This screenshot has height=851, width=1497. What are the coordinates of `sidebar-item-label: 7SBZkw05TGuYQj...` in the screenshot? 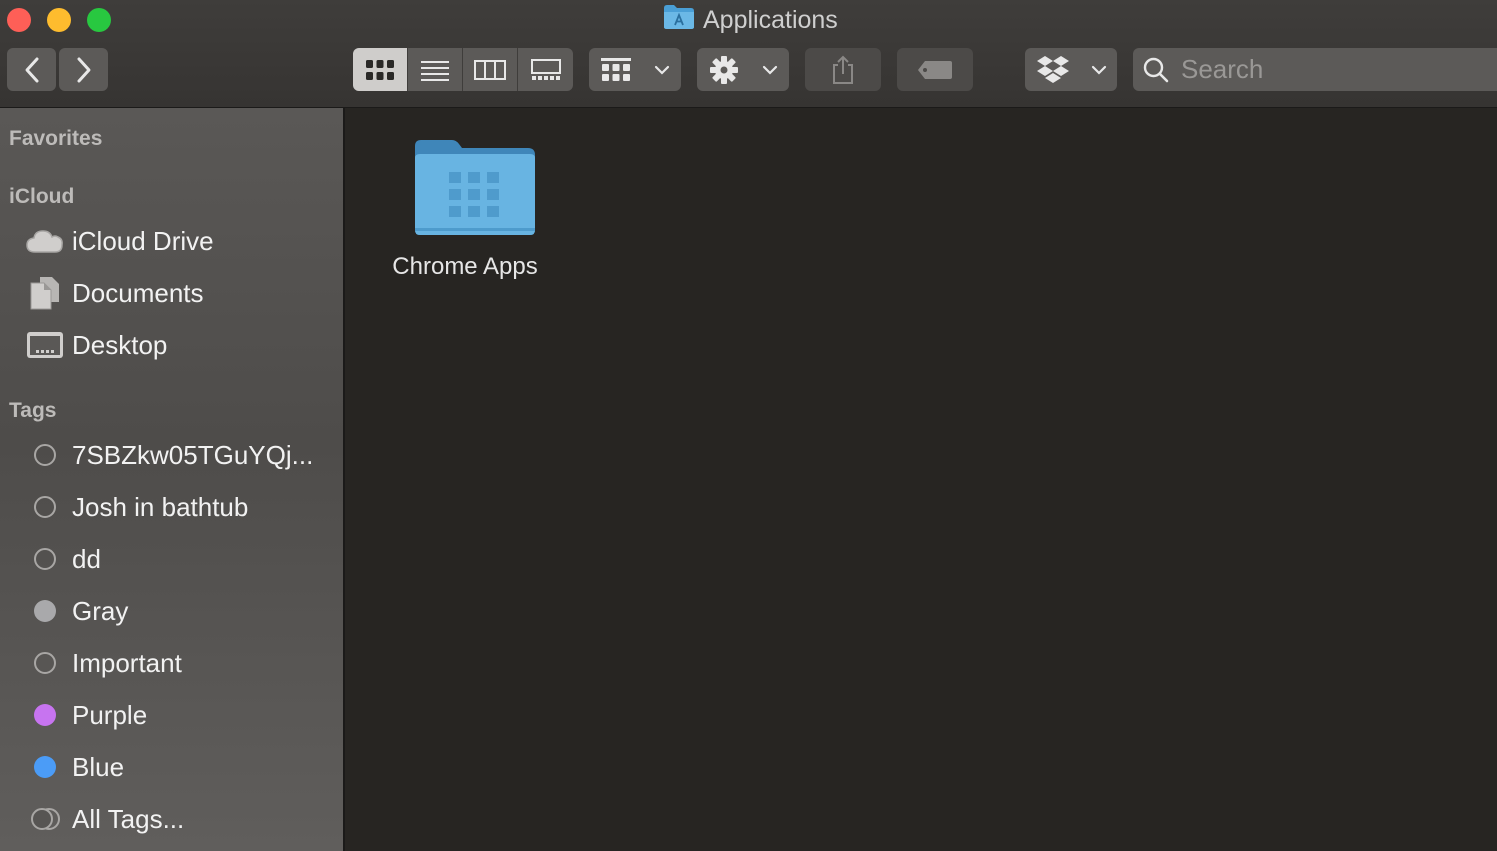 It's located at (193, 454).